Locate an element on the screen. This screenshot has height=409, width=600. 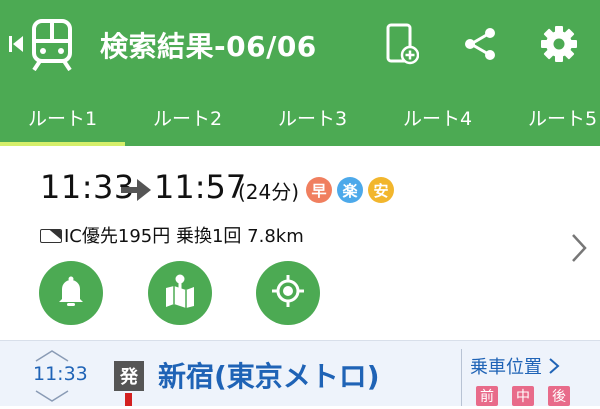
position-middle: 中 is located at coordinates (523, 396).